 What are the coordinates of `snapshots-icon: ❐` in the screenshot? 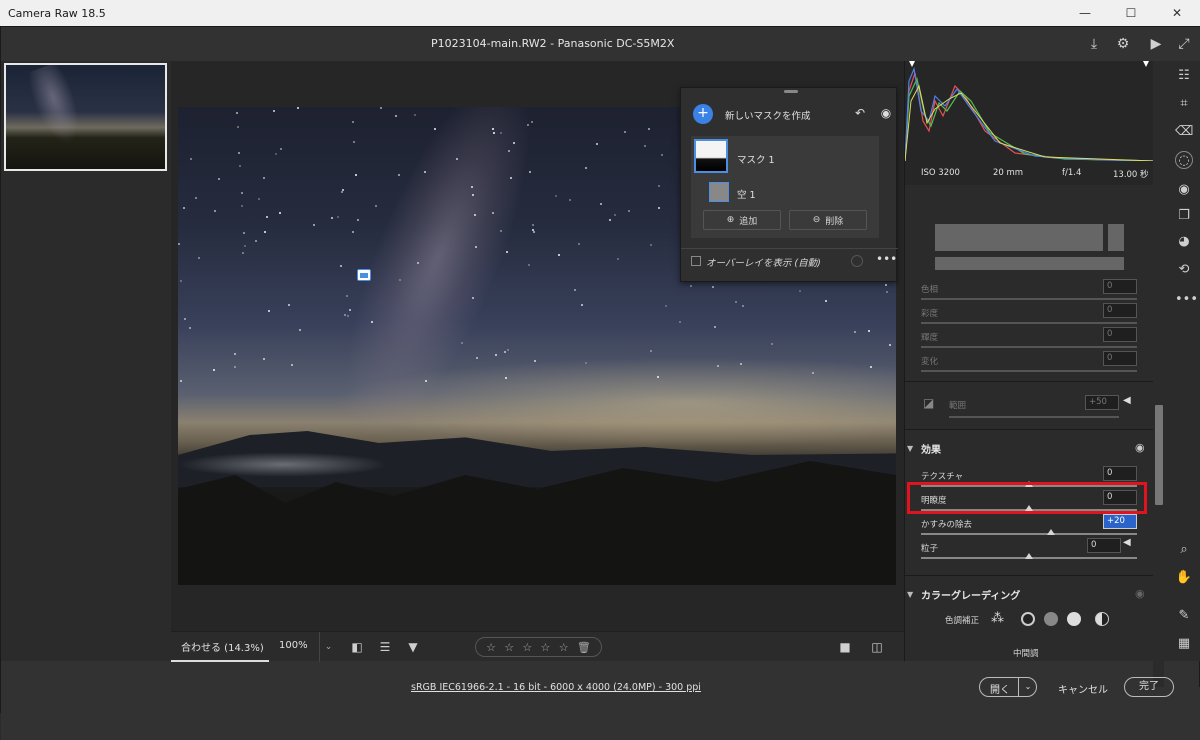 It's located at (1184, 216).